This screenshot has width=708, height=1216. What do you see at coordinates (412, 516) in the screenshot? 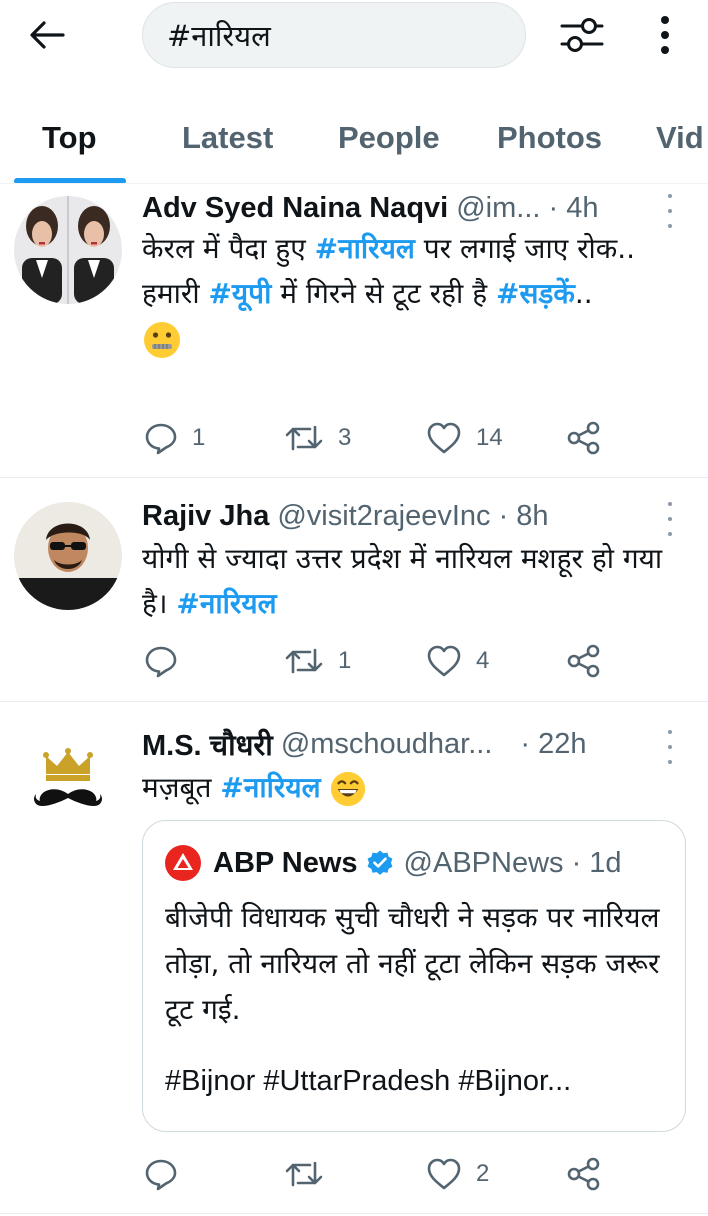
I see `author-handle: @visit2rajeevInc · 8h` at bounding box center [412, 516].